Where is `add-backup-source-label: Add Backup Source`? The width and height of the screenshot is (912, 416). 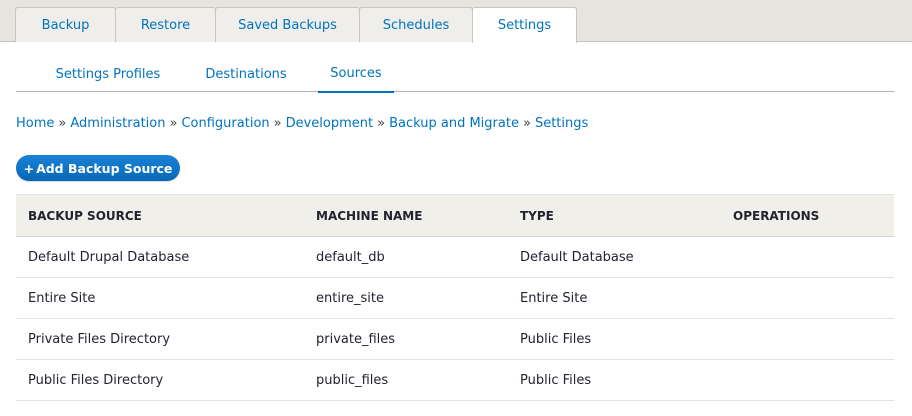 add-backup-source-label: Add Backup Source is located at coordinates (104, 168).